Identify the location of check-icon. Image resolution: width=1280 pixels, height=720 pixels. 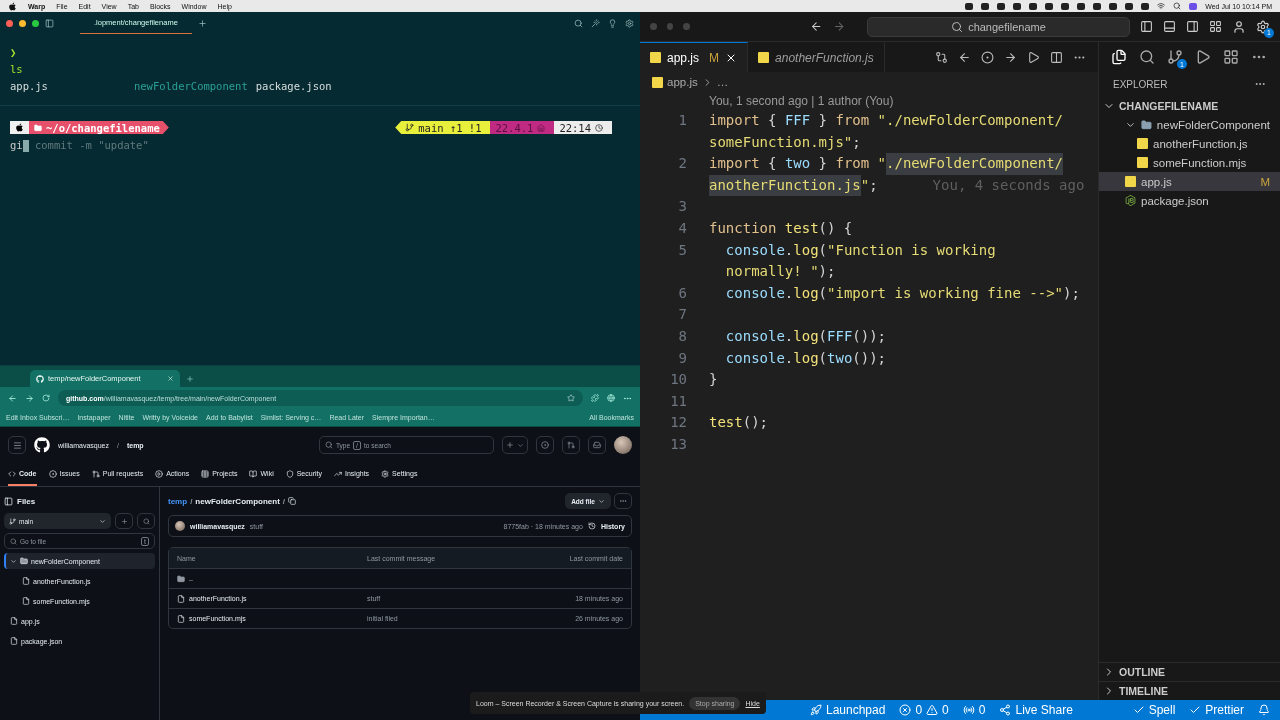
(1195, 710).